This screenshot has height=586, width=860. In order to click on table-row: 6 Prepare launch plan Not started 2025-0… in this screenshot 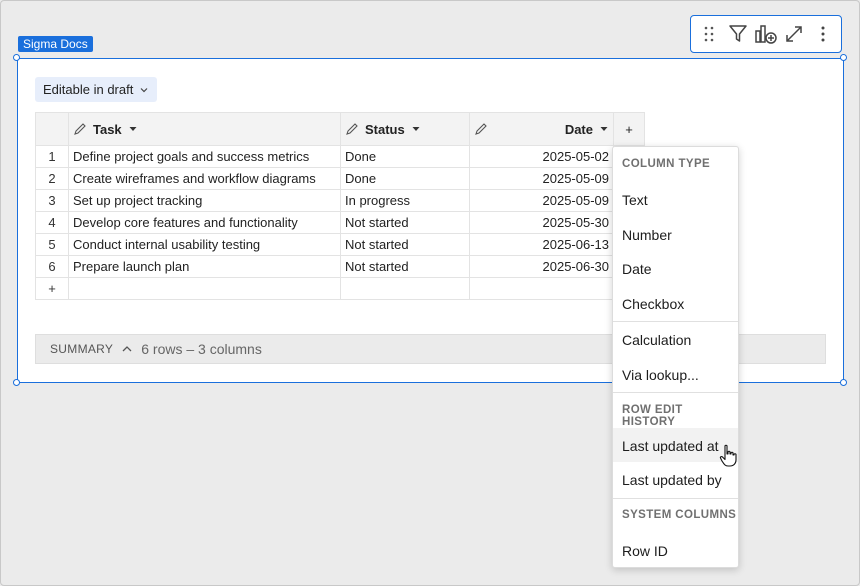, I will do `click(340, 266)`.